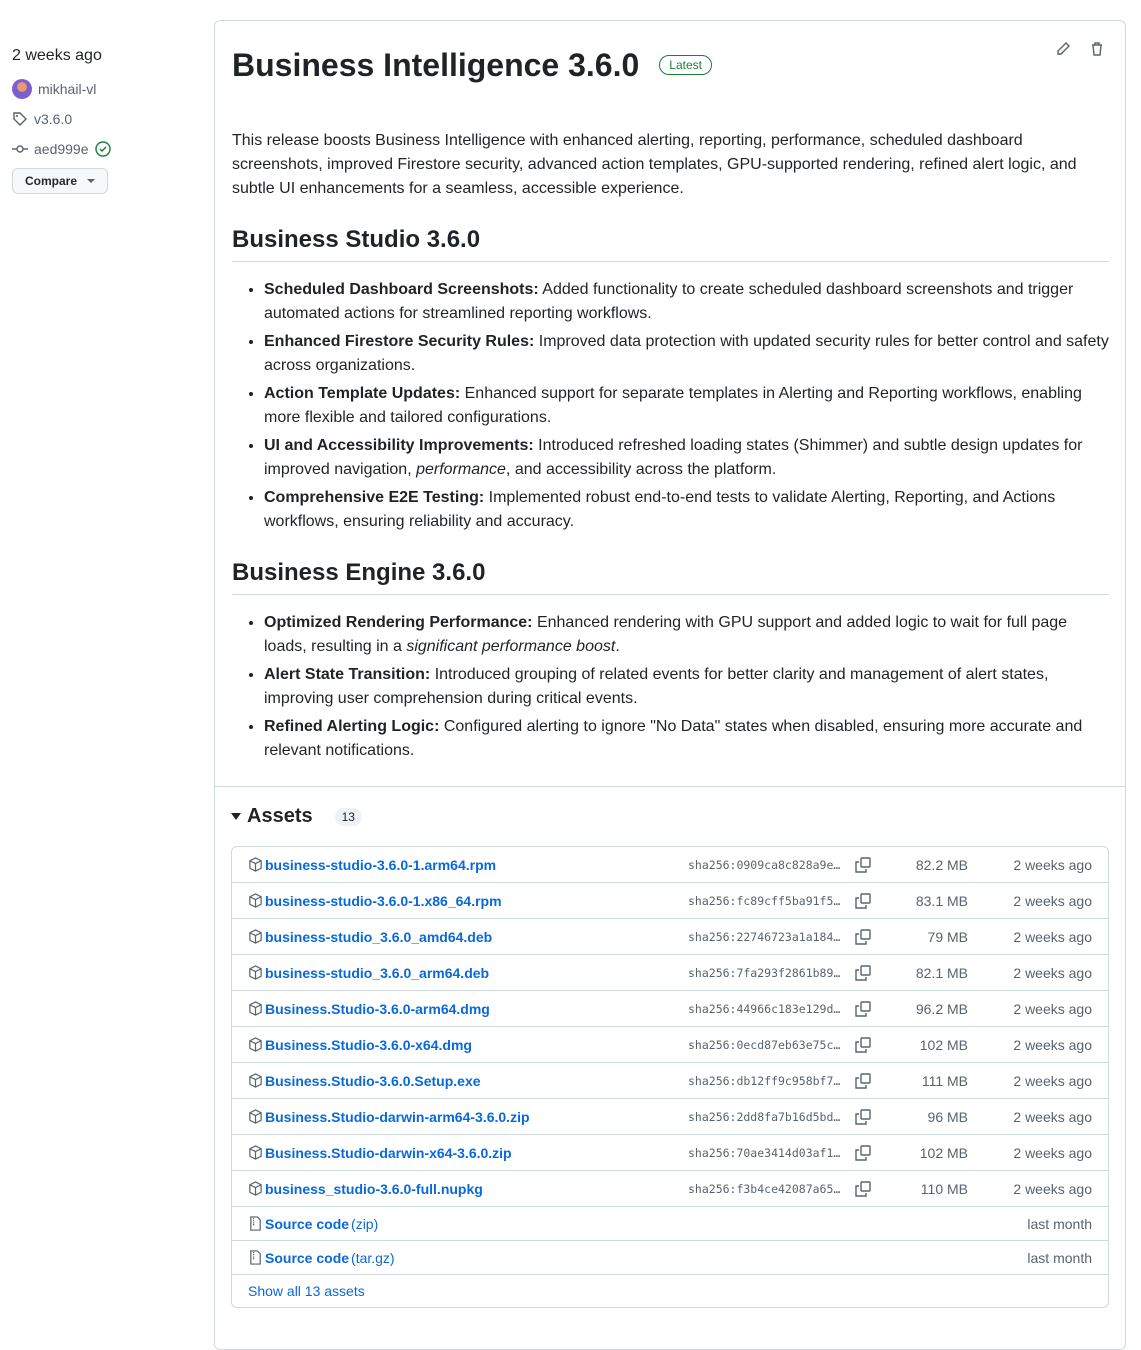  I want to click on asset-link: business-studio-3.6.0-1.arm64.rpm, so click(468, 865).